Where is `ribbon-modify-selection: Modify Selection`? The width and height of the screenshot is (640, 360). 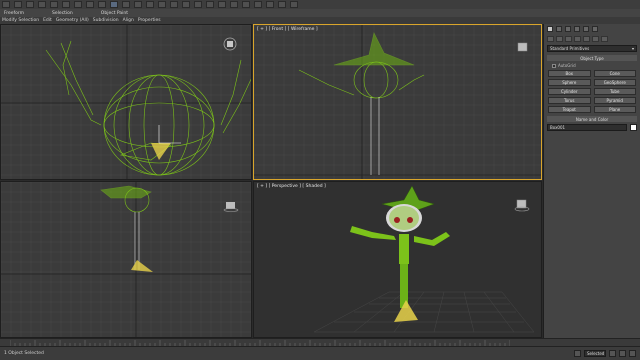 ribbon-modify-selection: Modify Selection is located at coordinates (20, 20).